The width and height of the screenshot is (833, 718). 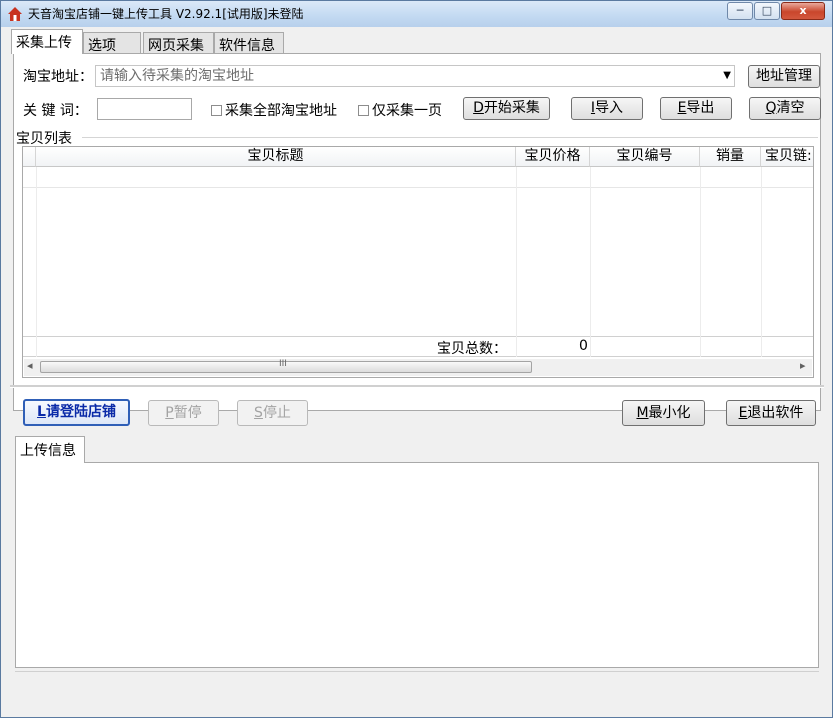 I want to click on keyword-input, so click(x=144, y=109).